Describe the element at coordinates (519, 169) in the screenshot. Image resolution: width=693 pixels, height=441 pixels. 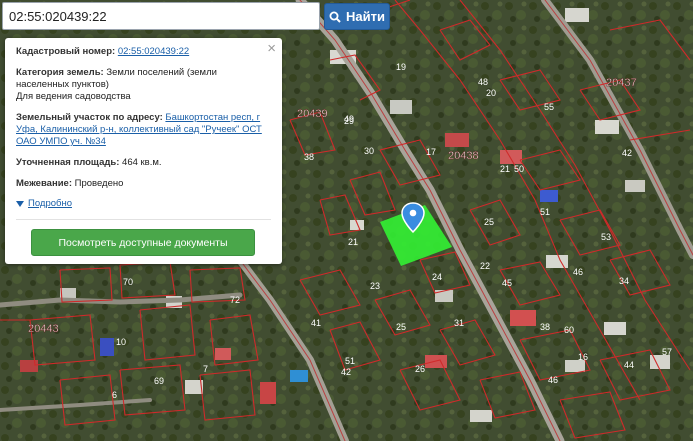
I see `parcel-number: 50` at that location.